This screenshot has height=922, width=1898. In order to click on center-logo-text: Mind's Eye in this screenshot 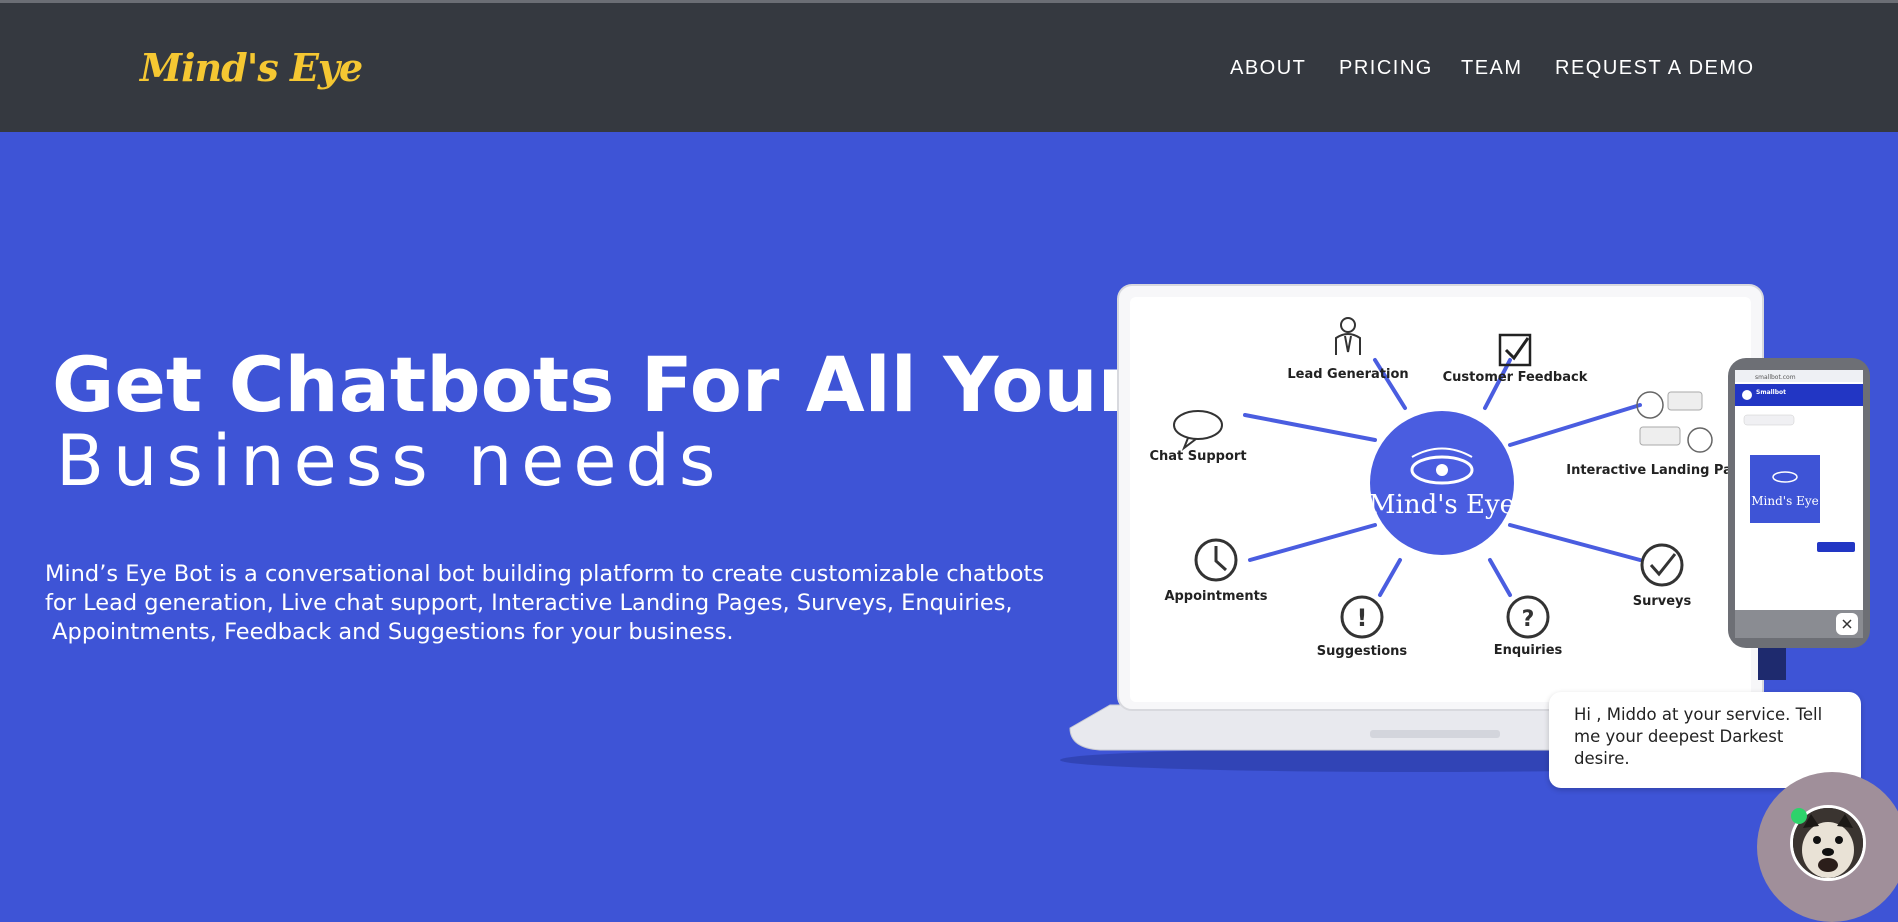, I will do `click(1442, 505)`.